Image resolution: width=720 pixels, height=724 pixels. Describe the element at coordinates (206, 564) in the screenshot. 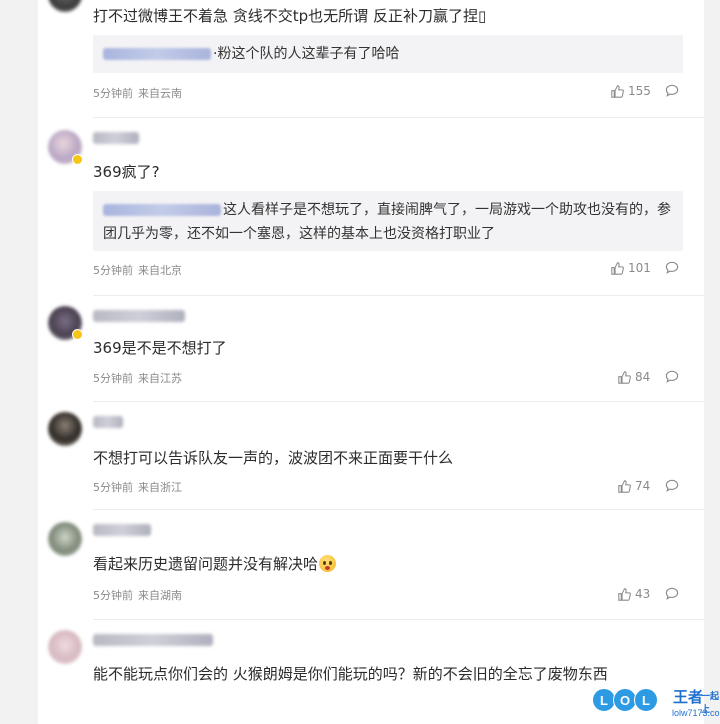

I see `comment-text-content: 看起来历史遗留问题并没有解决哈` at that location.